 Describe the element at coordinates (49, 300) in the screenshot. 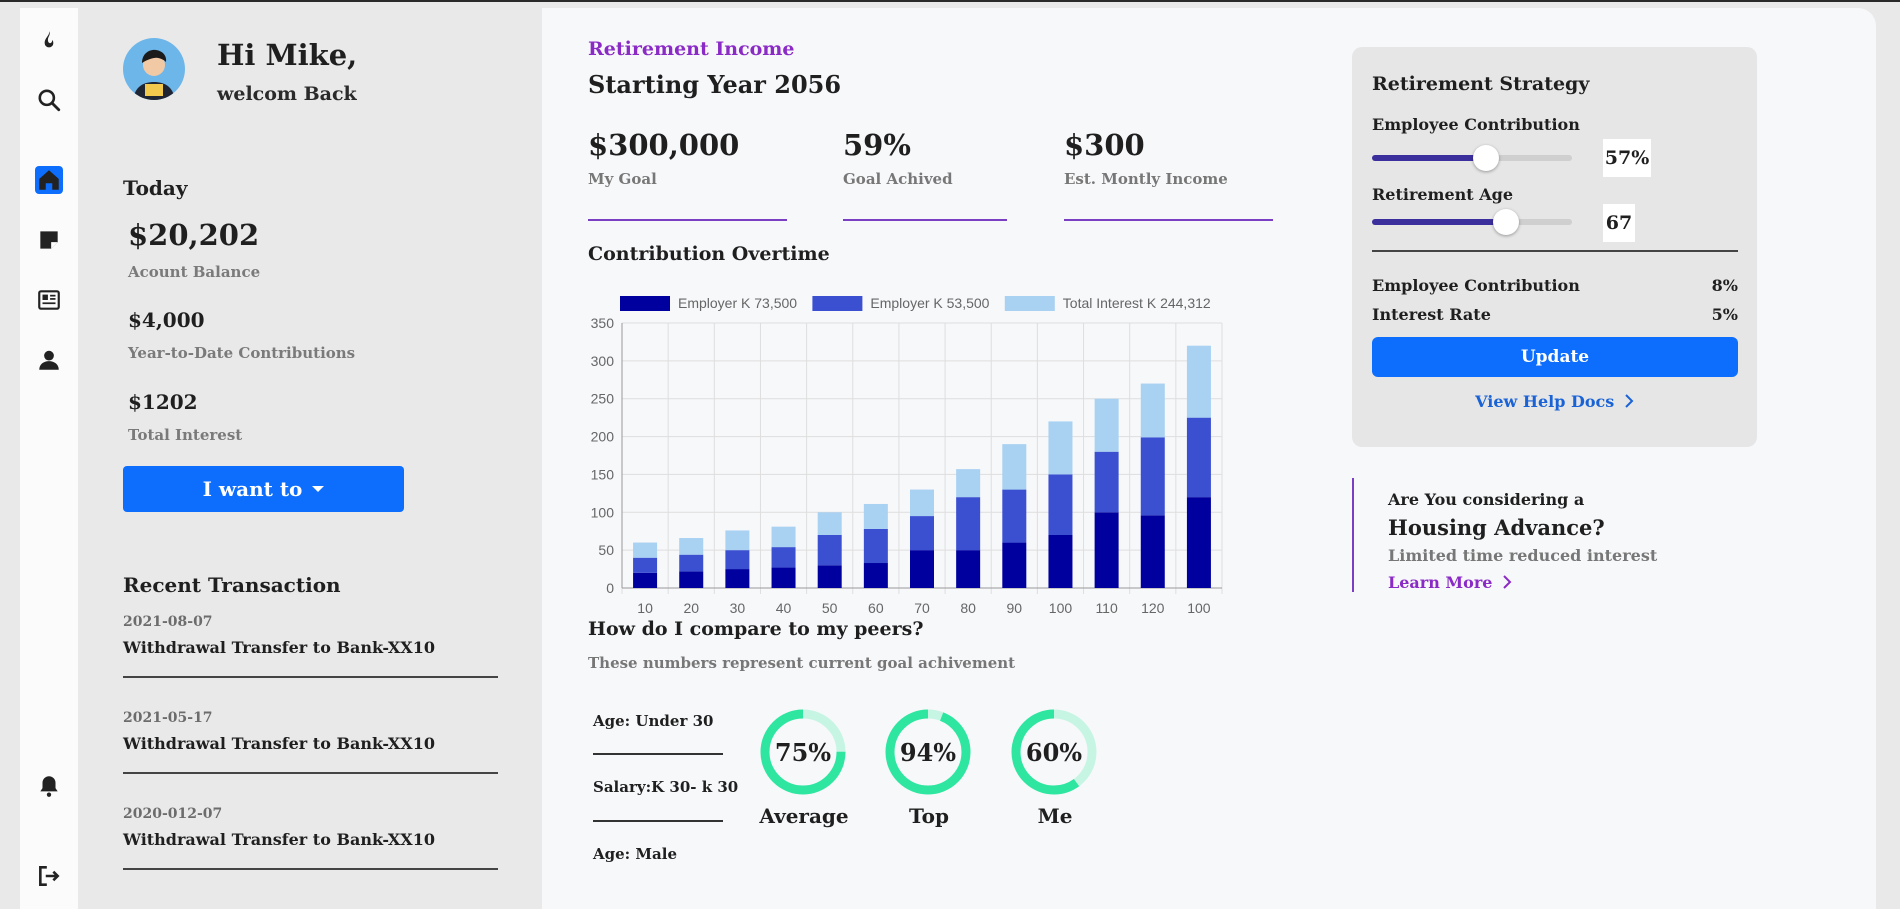

I see `newspaper-icon` at that location.